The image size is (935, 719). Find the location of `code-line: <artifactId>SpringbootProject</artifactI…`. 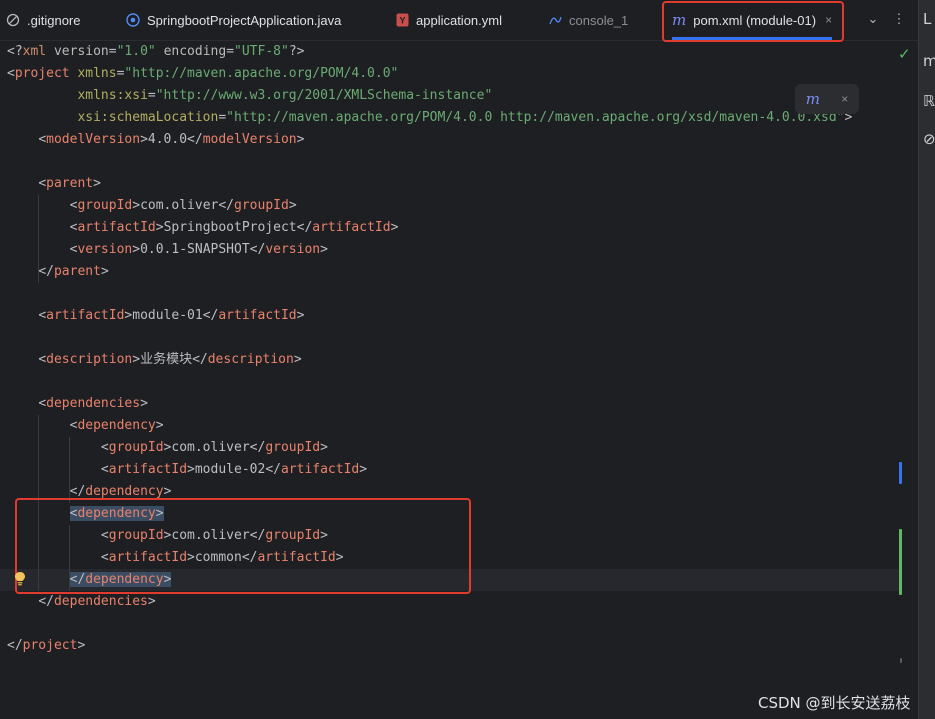

code-line: <artifactId>SpringbootProject</artifactI… is located at coordinates (203, 228).